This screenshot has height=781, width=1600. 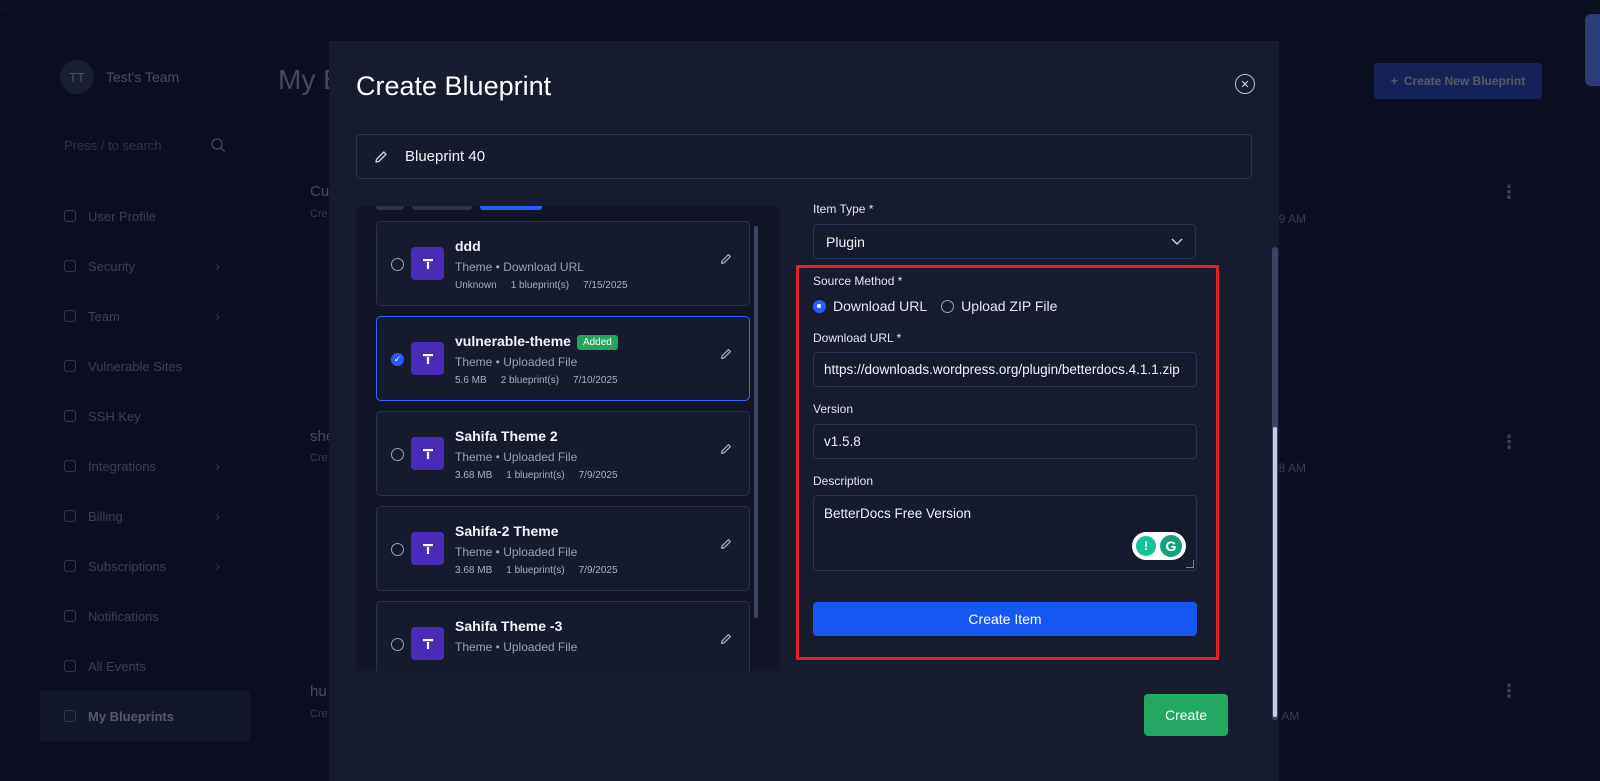 I want to click on item-date: 7/9/2025, so click(x=598, y=570).